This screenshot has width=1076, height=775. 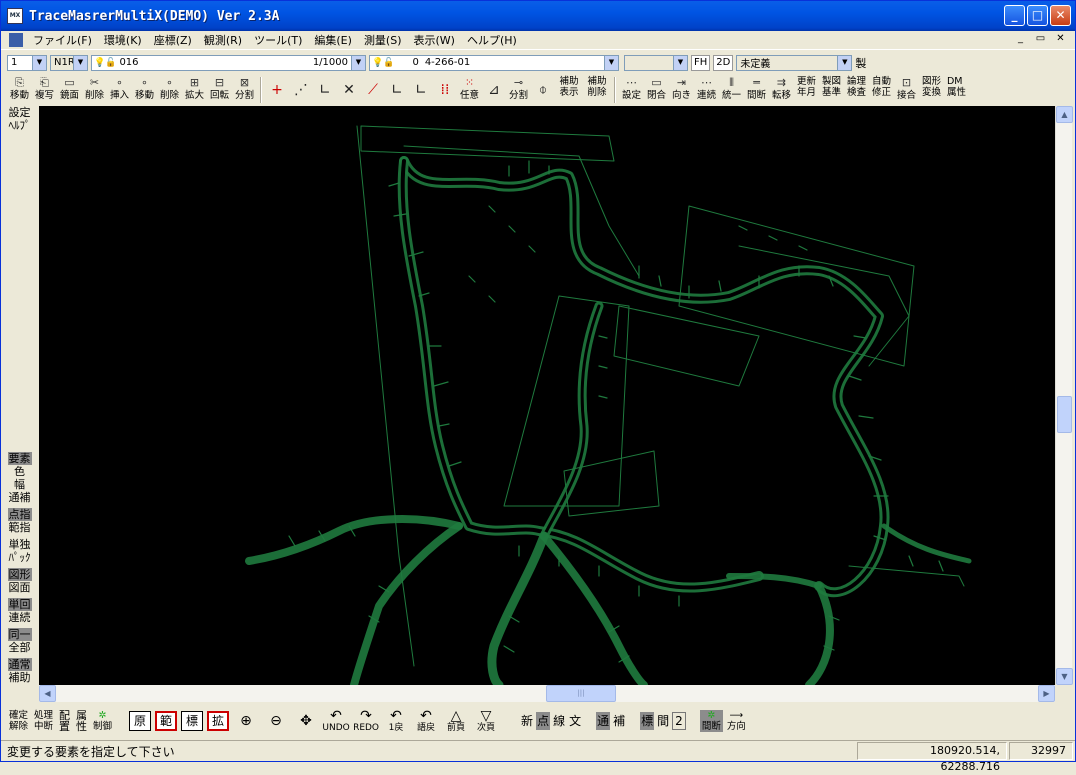 I want to click on scroll-left-icon: ◀, so click(x=47, y=693).